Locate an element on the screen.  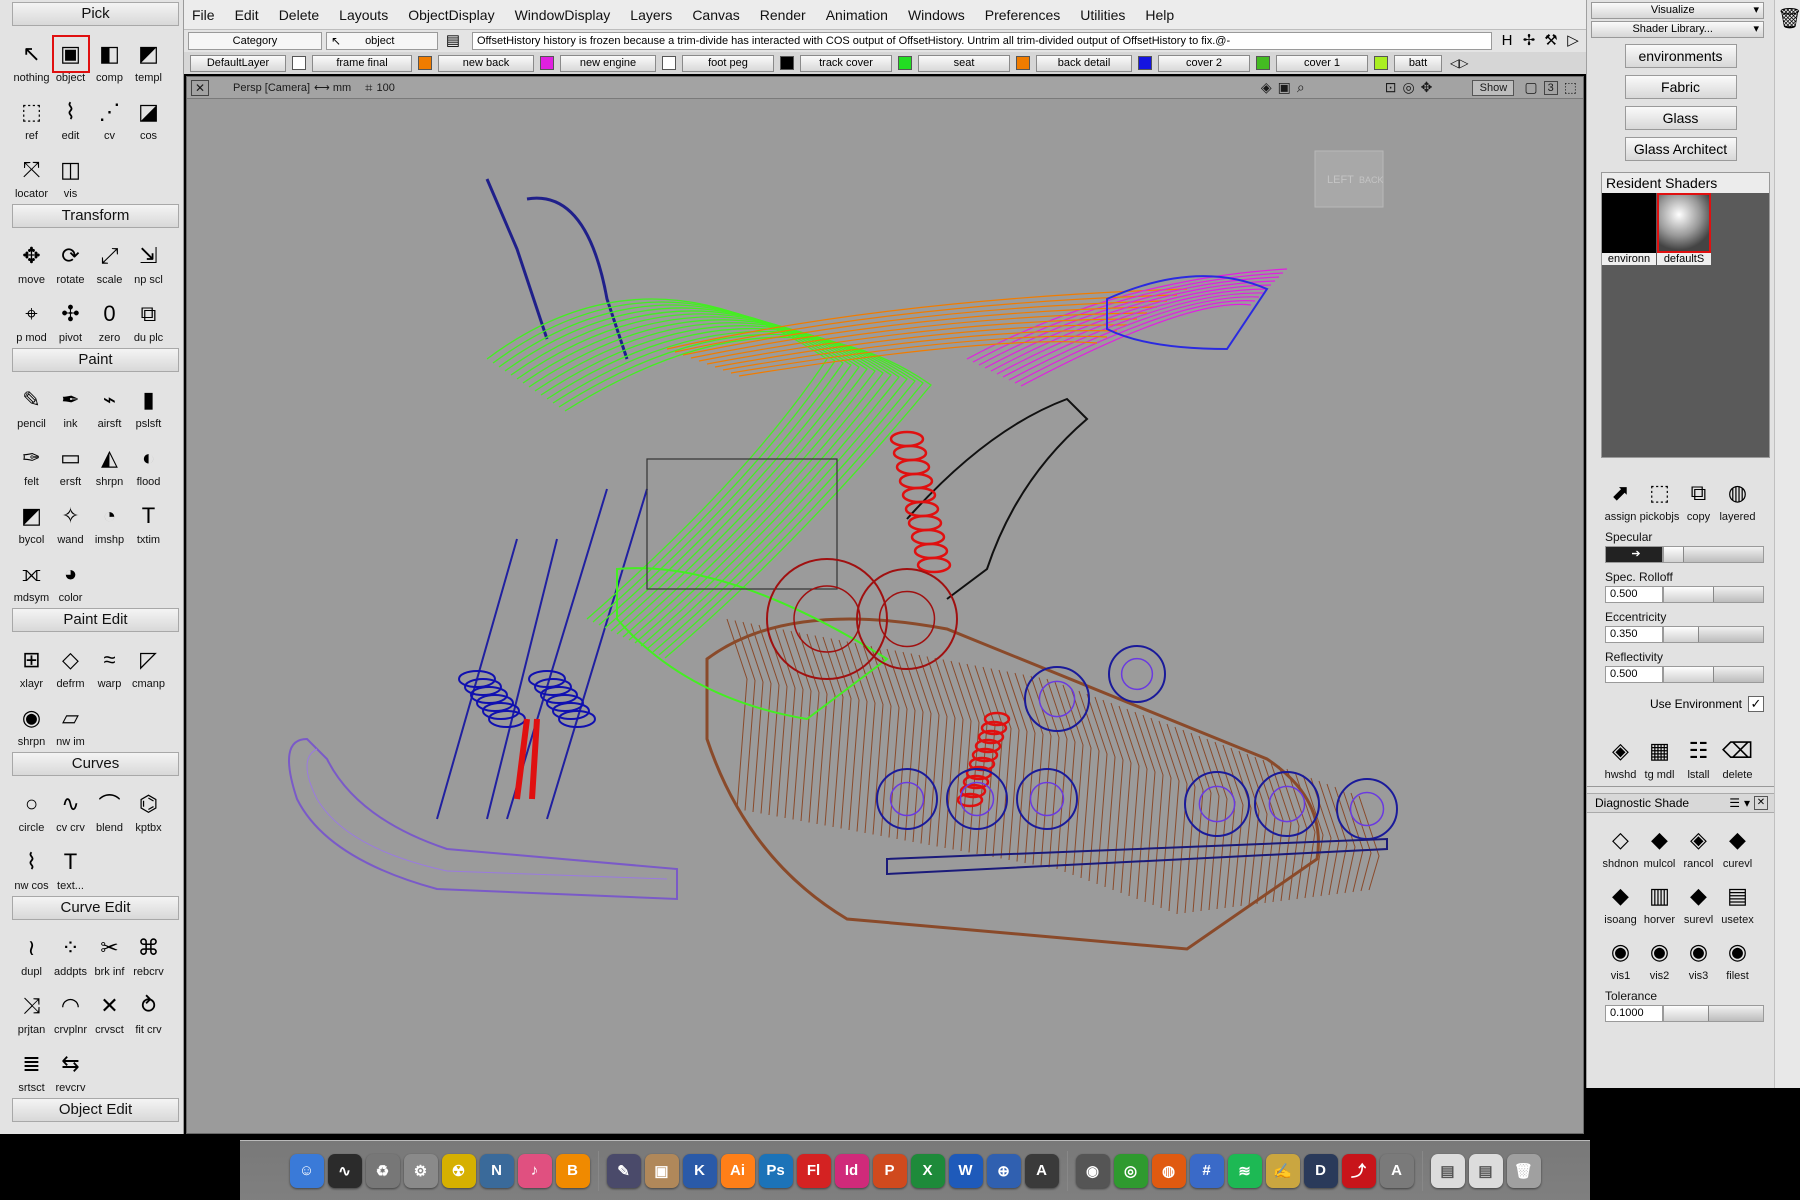
dock-activity-monitor-icon: ∿ is located at coordinates (344, 1170).